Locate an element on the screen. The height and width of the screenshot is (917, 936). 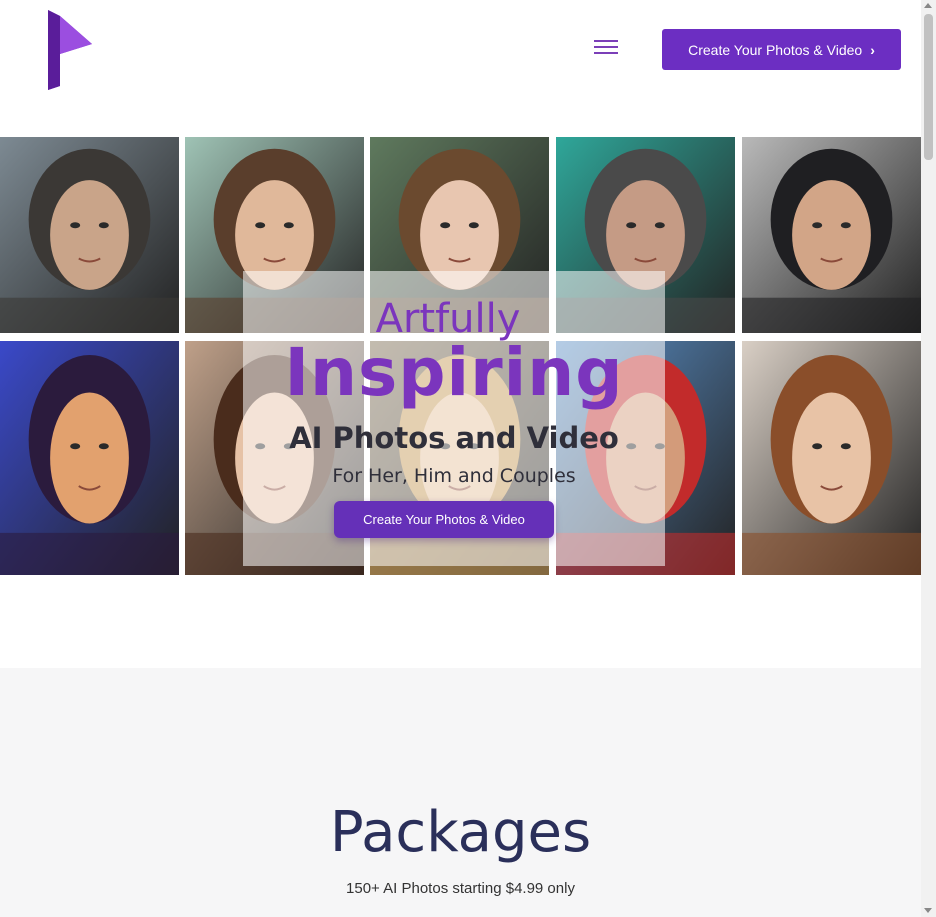
scrollbar-thumb is located at coordinates (928, 87).